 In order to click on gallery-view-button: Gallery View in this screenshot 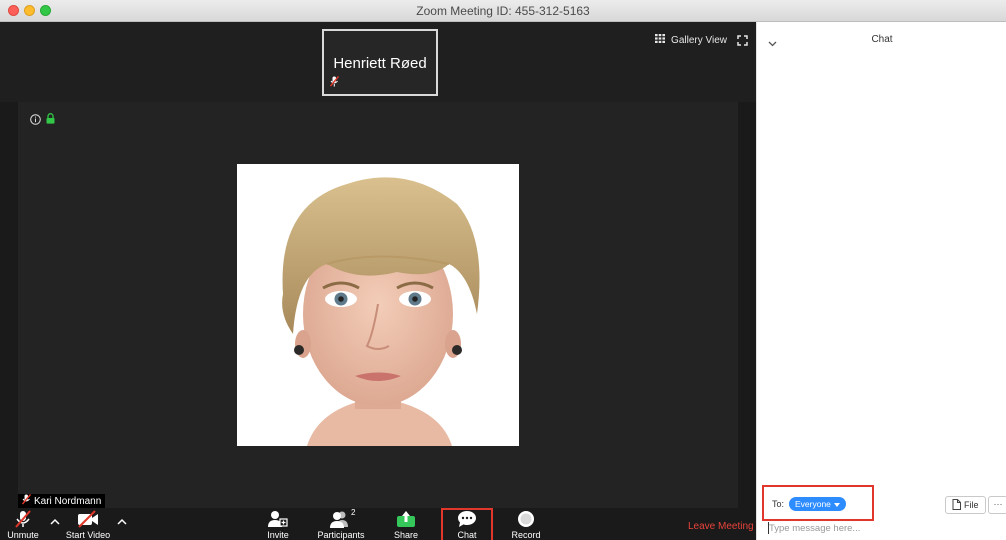, I will do `click(691, 40)`.